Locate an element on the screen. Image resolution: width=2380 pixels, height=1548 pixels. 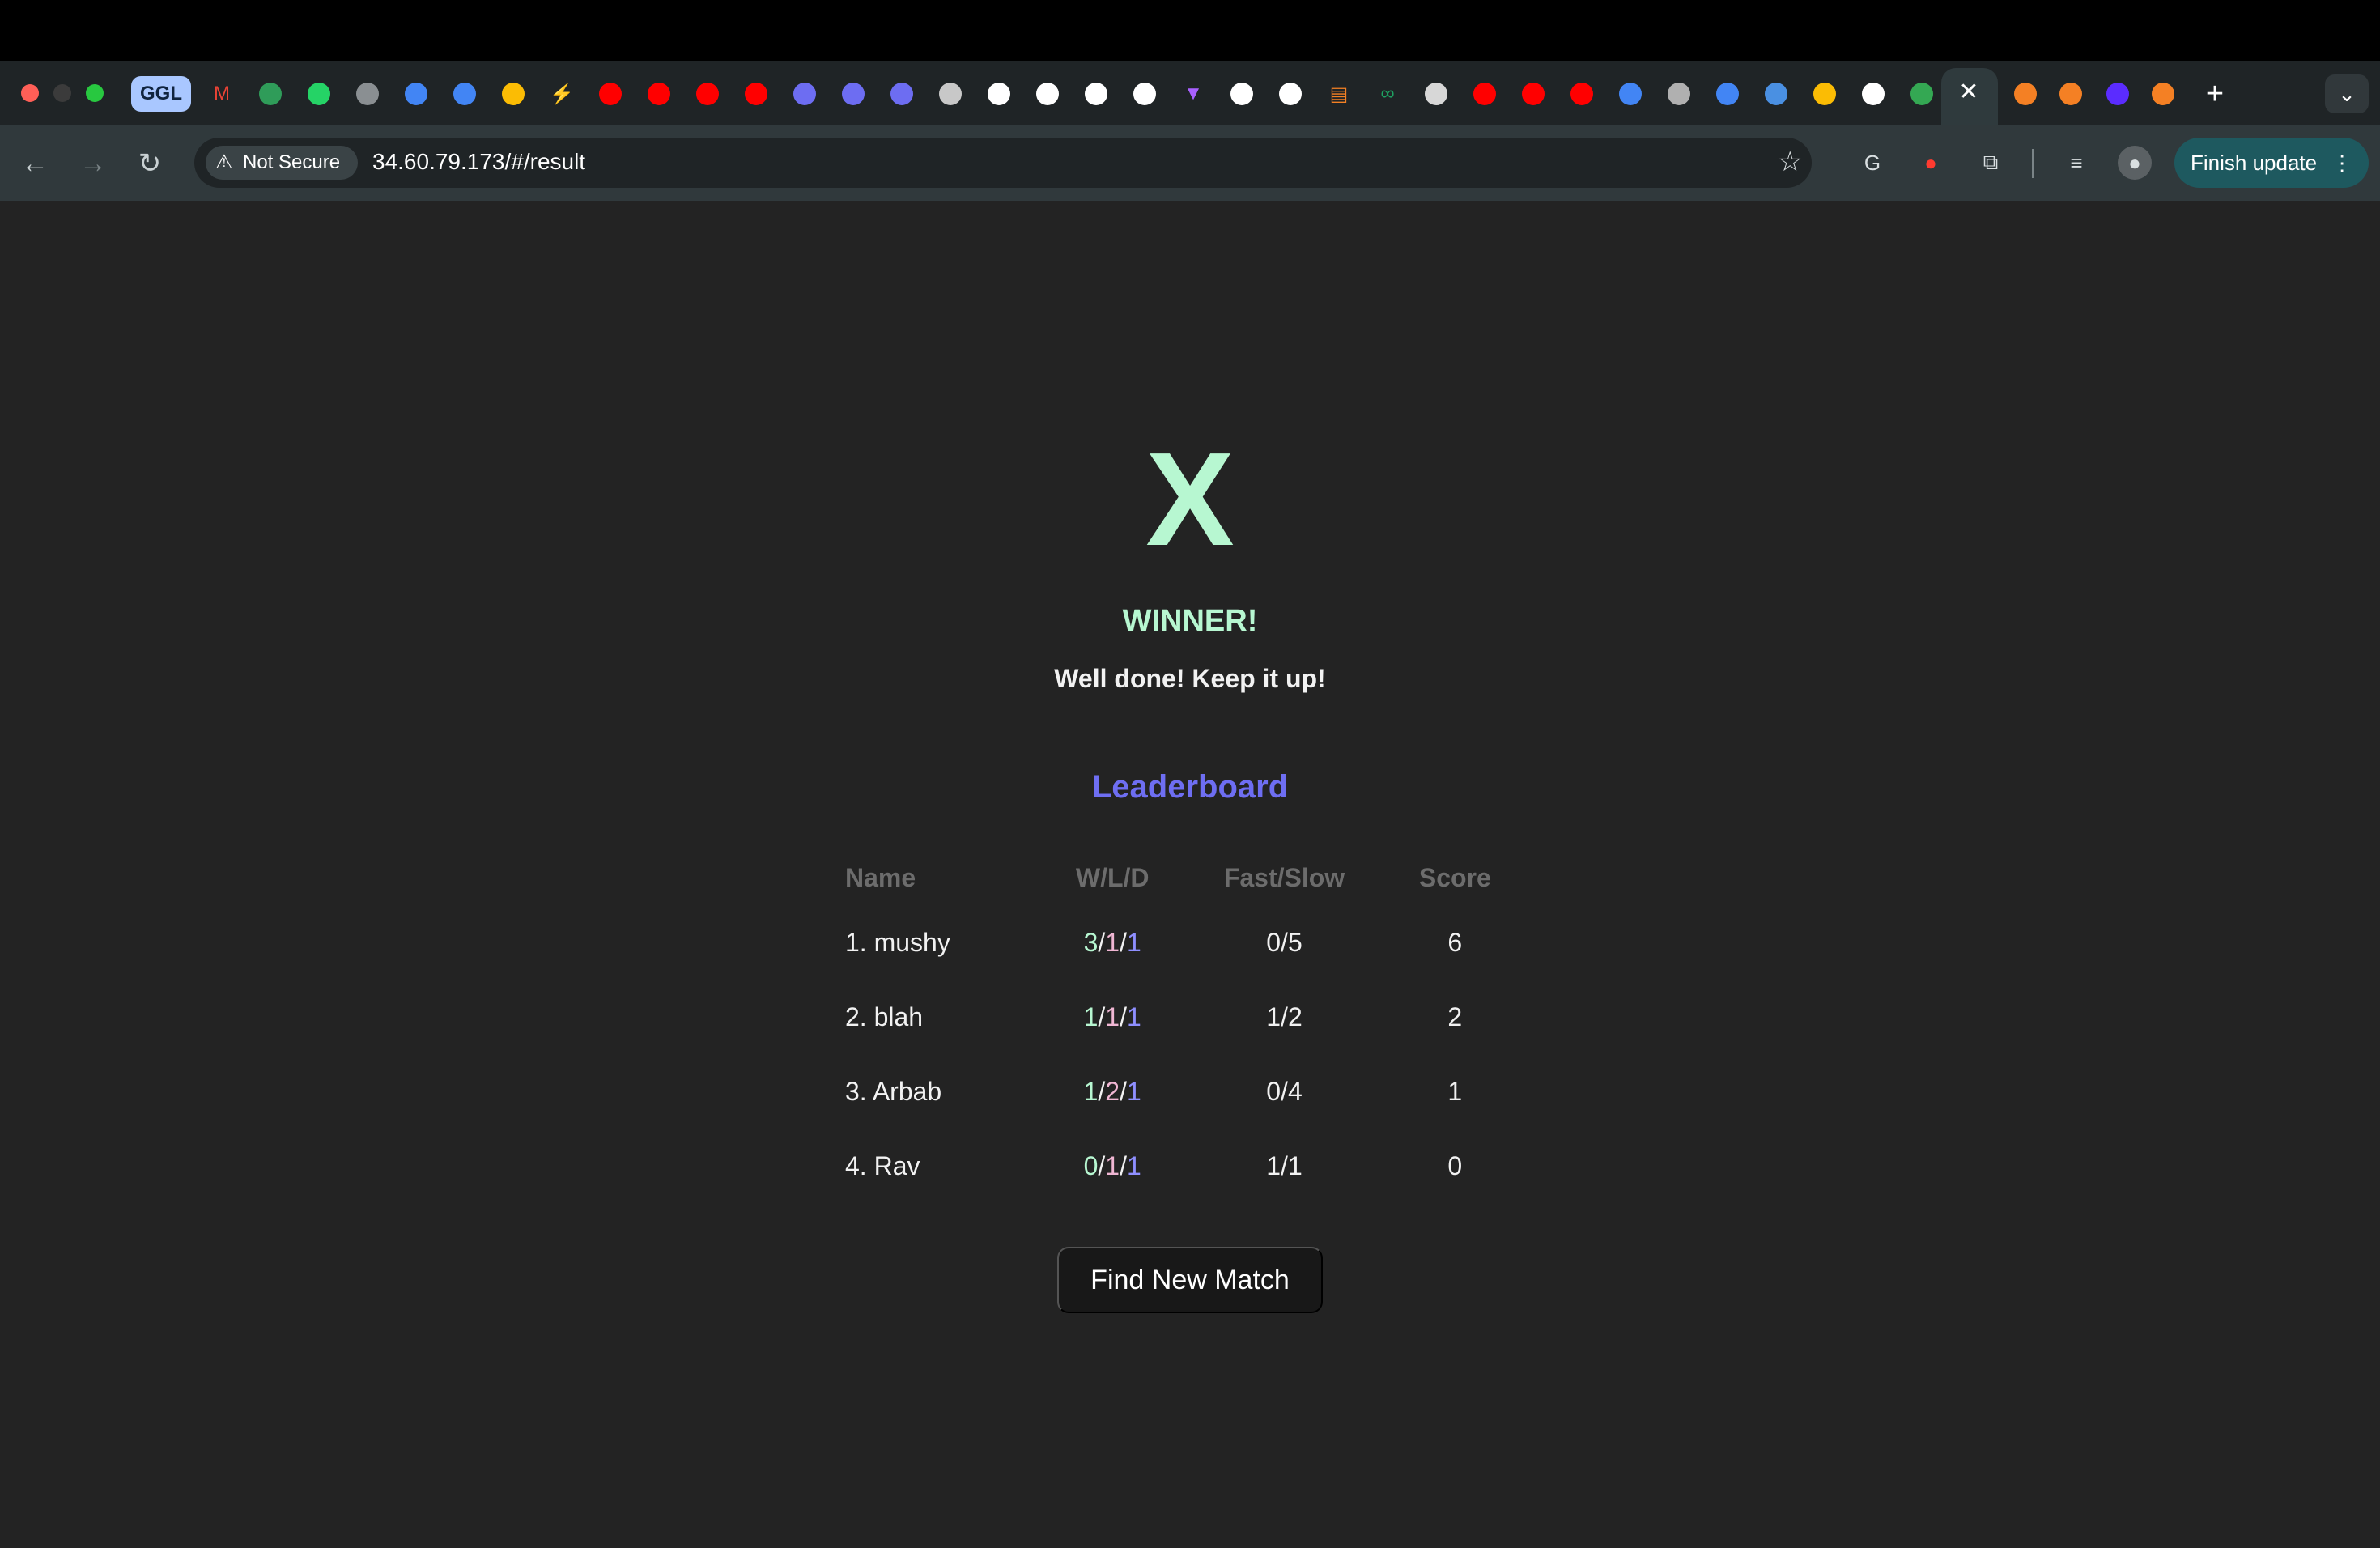
toolbar-divider is located at coordinates (2033, 164).